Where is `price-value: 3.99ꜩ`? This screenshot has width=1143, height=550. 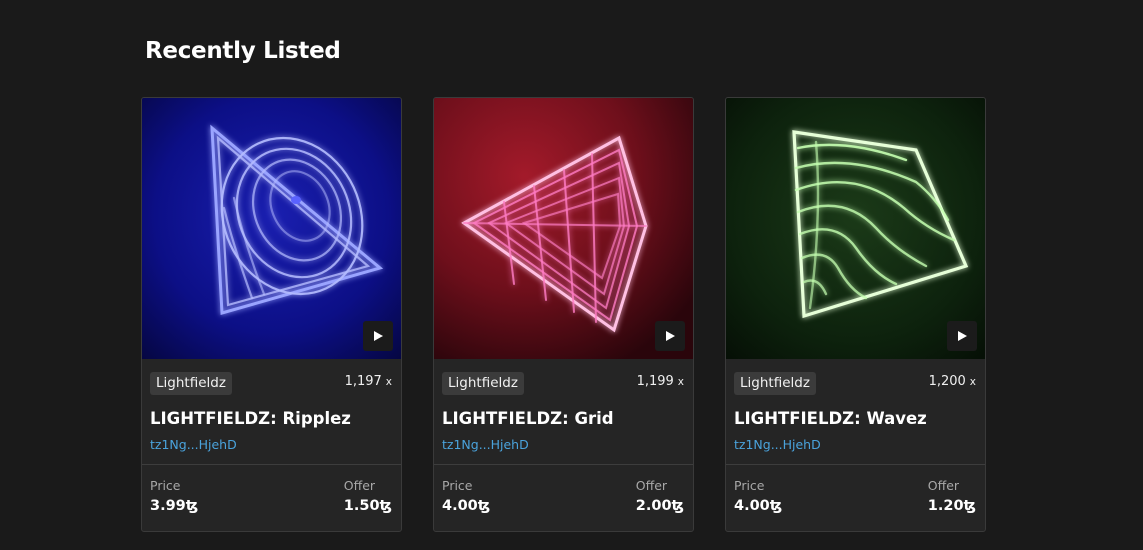
price-value: 3.99ꜩ is located at coordinates (174, 506).